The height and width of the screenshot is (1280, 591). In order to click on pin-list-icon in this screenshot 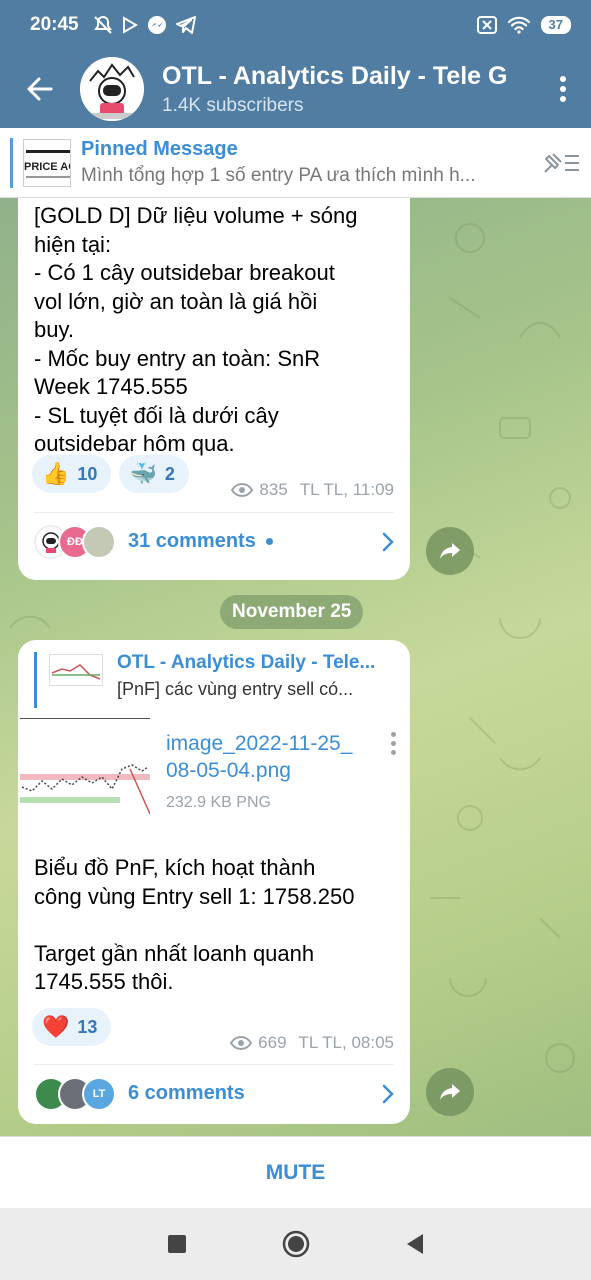, I will do `click(561, 162)`.